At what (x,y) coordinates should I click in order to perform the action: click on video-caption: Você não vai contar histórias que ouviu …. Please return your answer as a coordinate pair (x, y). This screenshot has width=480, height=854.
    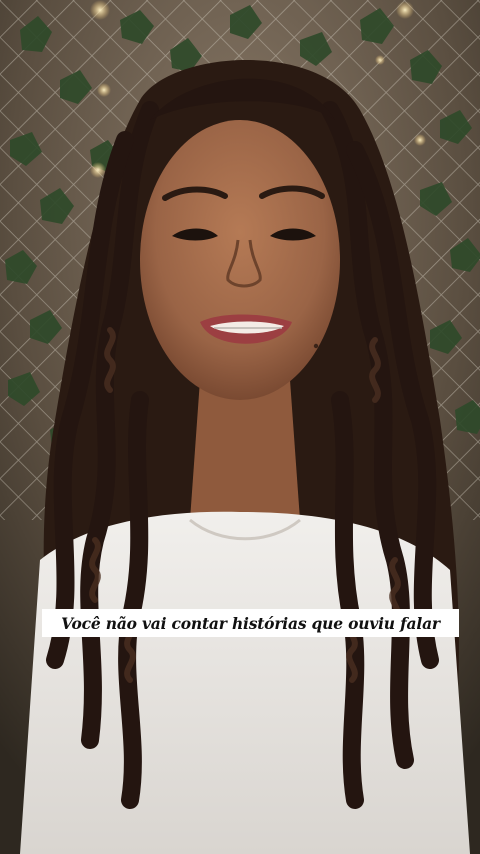
    Looking at the image, I should click on (250, 623).